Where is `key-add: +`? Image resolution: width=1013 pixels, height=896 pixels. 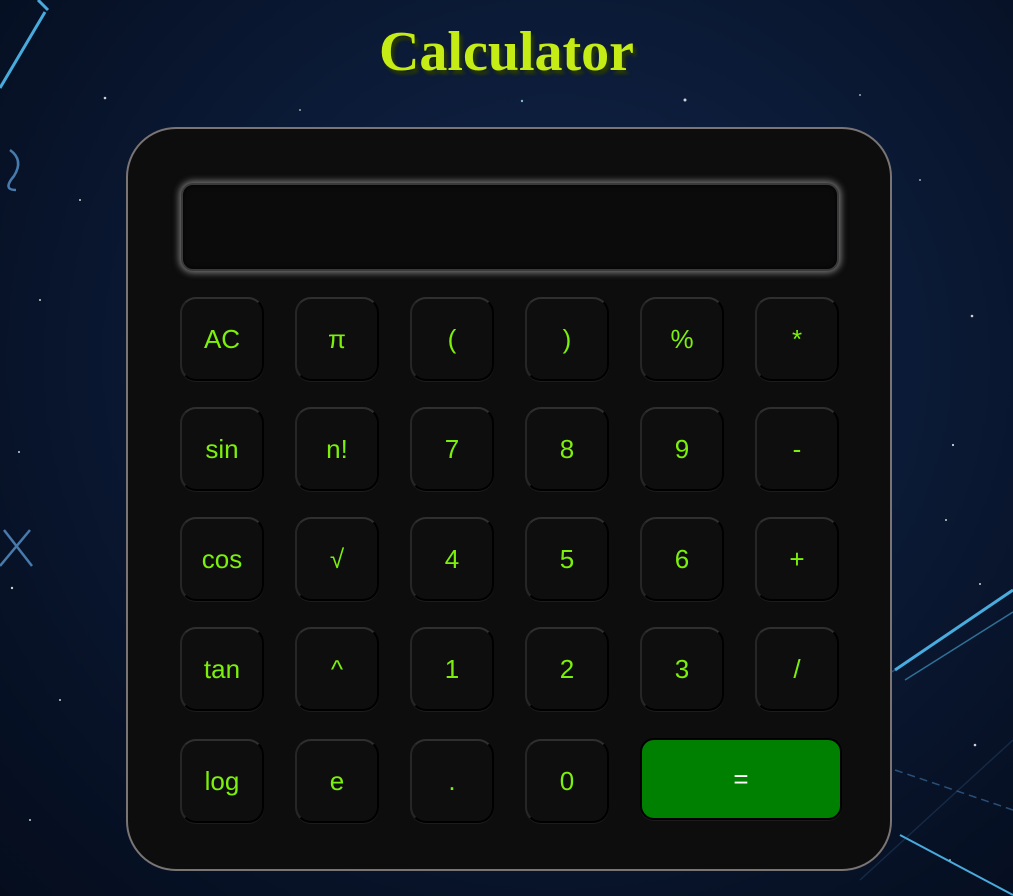
key-add: + is located at coordinates (797, 559).